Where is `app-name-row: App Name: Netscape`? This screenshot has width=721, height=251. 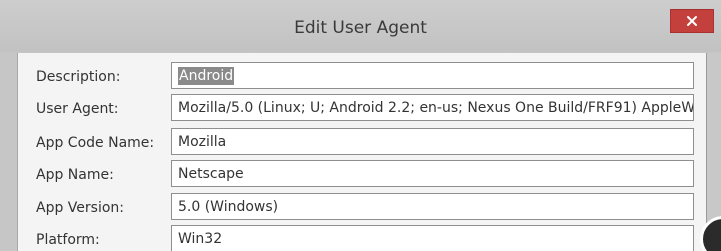
app-name-row: App Name: Netscape is located at coordinates (369, 176).